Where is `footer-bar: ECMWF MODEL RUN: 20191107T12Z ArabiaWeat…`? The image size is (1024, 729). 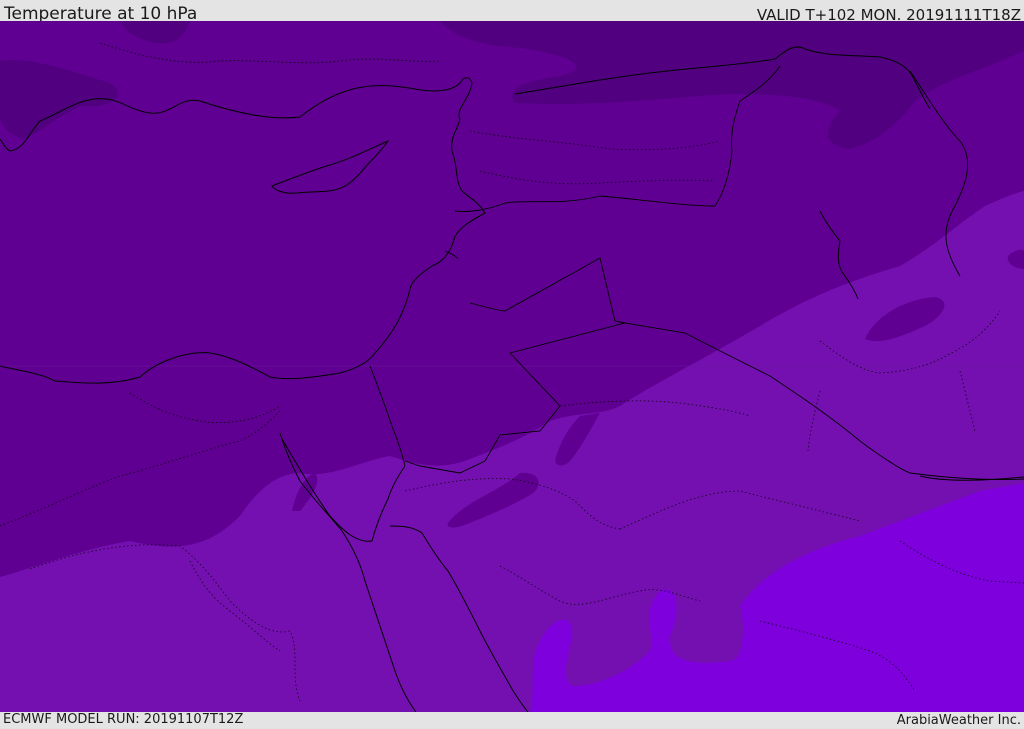
footer-bar: ECMWF MODEL RUN: 20191107T12Z ArabiaWeat… is located at coordinates (512, 720).